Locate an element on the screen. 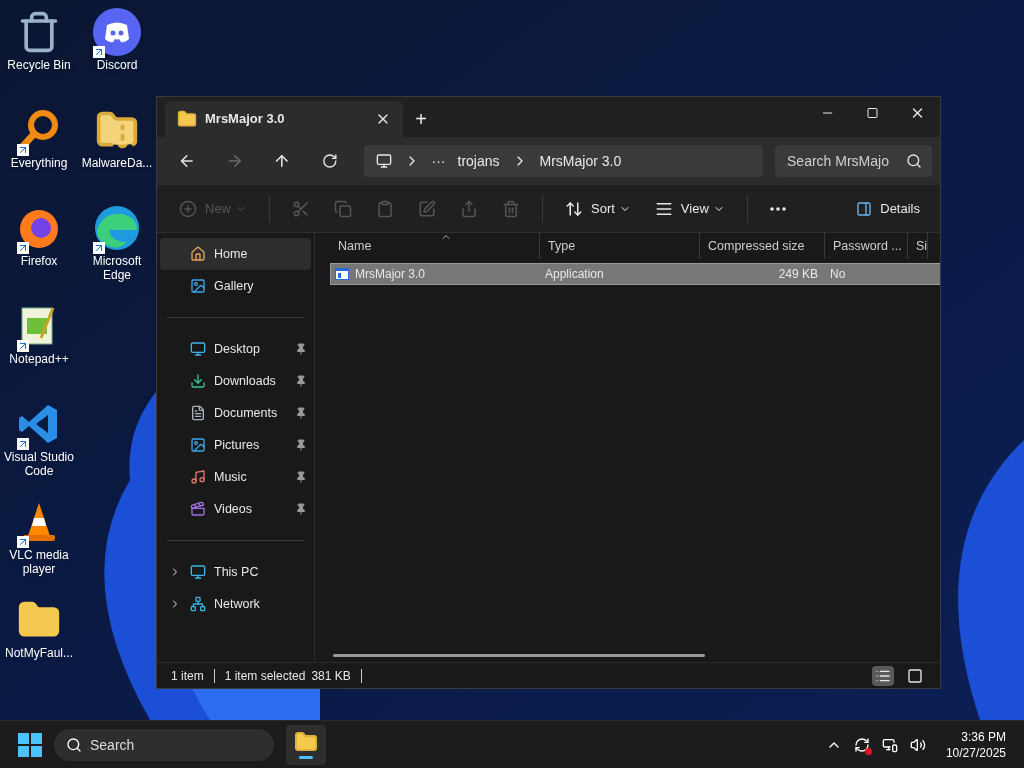 This screenshot has height=768, width=1024. table-cell-text: 249 KB is located at coordinates (798, 274).